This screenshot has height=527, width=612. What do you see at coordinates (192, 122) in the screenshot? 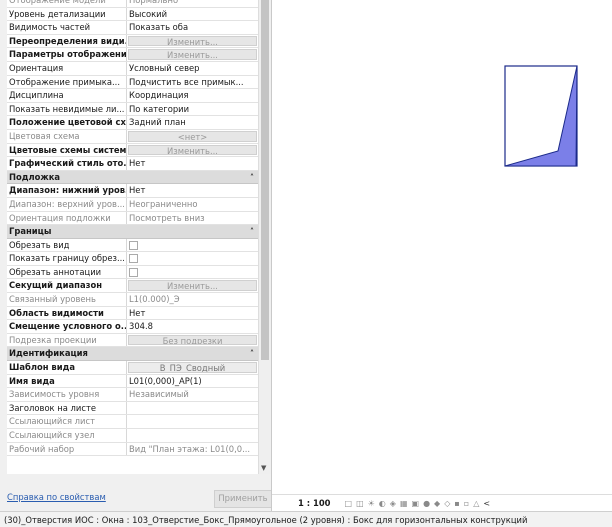
I see `property-value: Задний план` at bounding box center [192, 122].